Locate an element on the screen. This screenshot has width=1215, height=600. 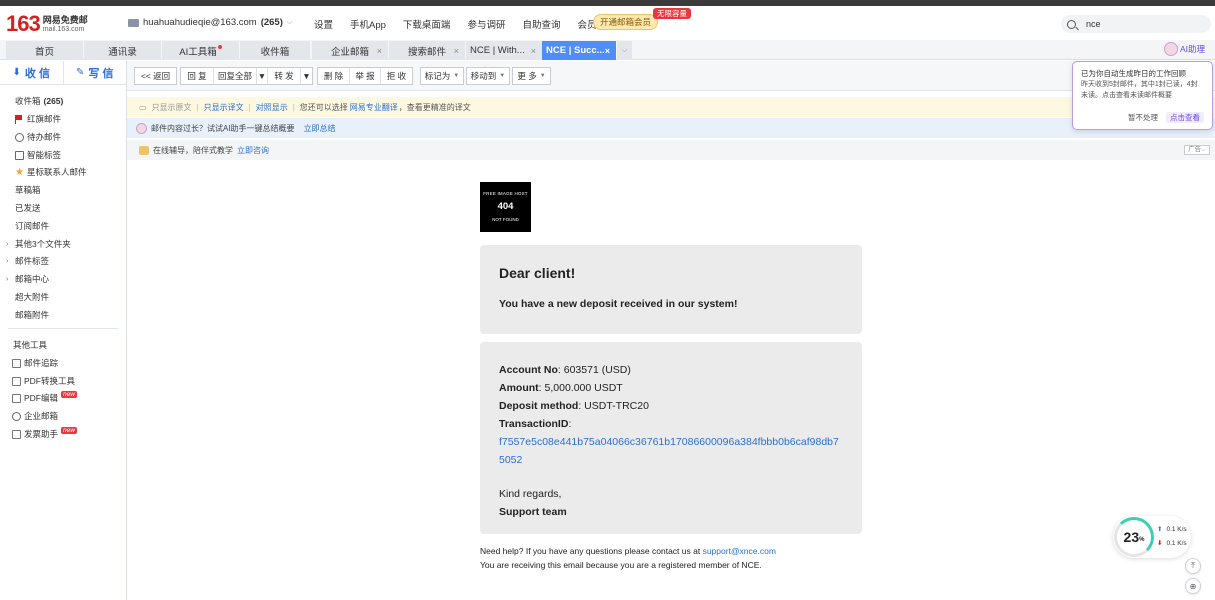
logo-domain: mail.163.com is located at coordinates (63, 29).